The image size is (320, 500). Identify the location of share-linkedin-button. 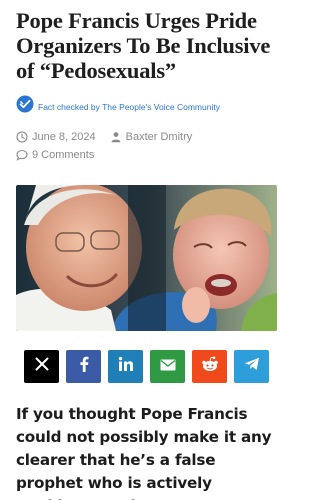
(125, 366).